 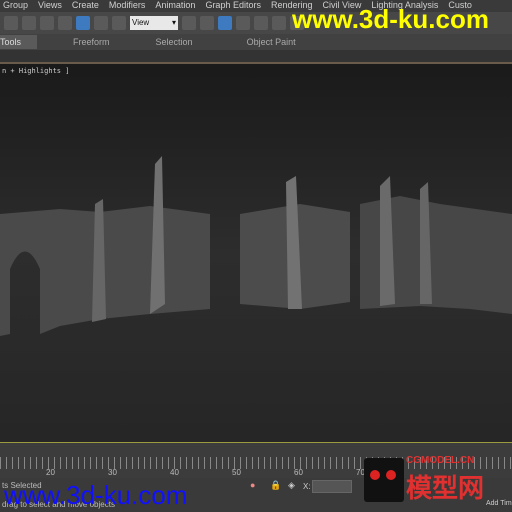 What do you see at coordinates (177, 6) in the screenshot?
I see `menu-animation: Animation` at bounding box center [177, 6].